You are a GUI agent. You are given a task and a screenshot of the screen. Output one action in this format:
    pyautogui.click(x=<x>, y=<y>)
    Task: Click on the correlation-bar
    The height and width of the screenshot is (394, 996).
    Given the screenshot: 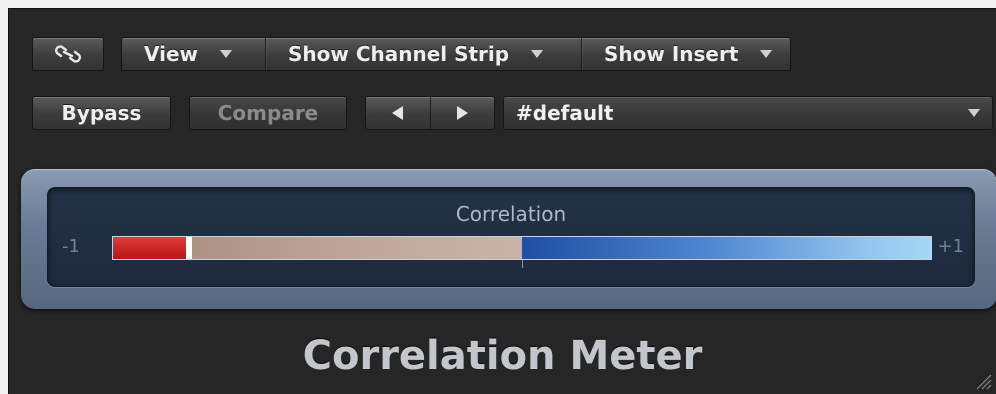 What is the action you would take?
    pyautogui.click(x=522, y=248)
    